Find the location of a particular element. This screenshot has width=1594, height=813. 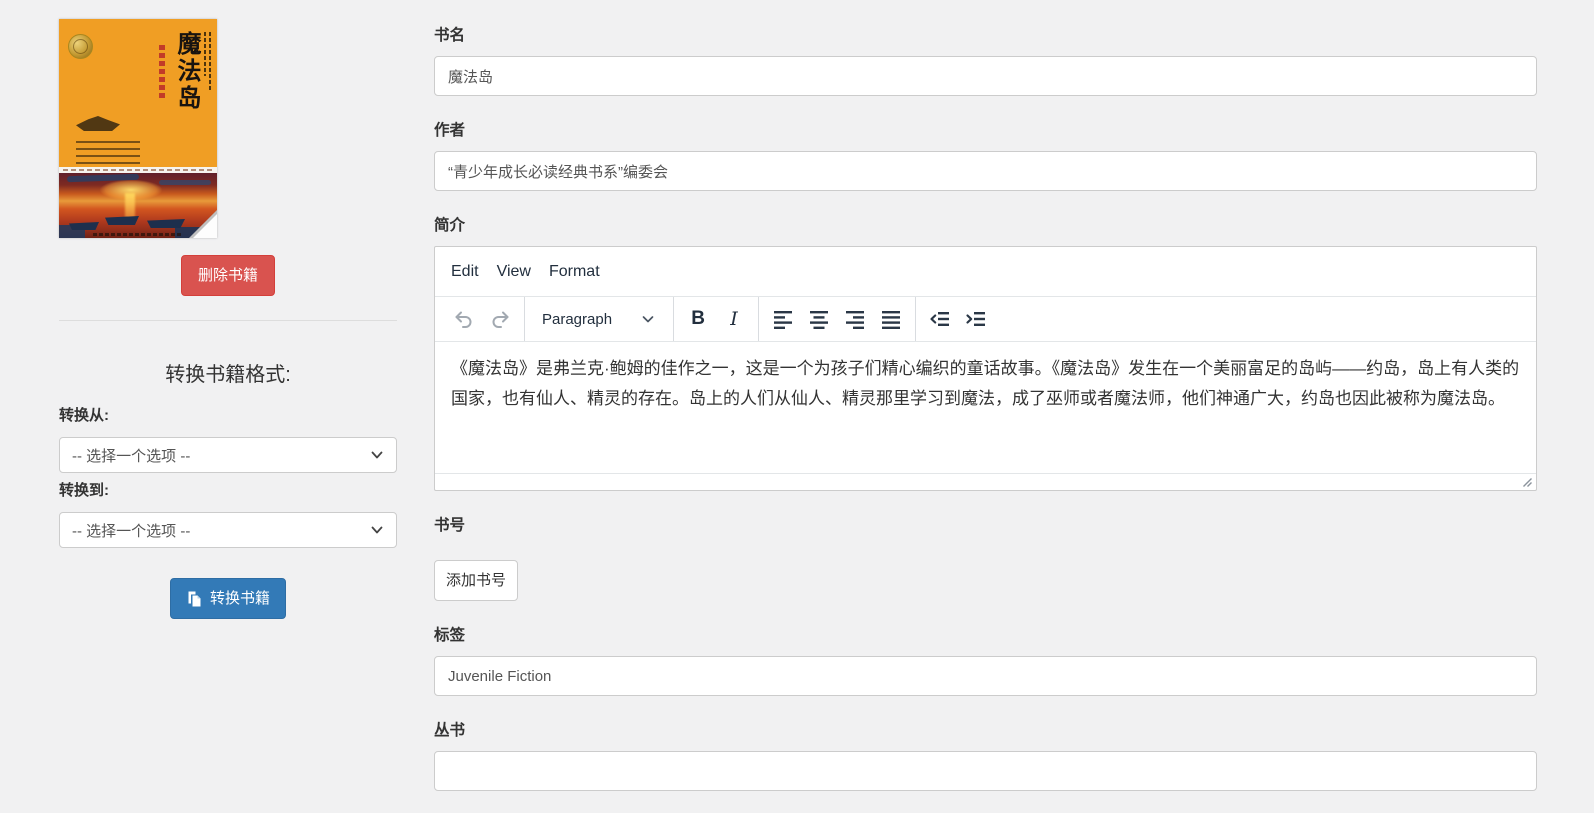

align-right-icon is located at coordinates (855, 320).